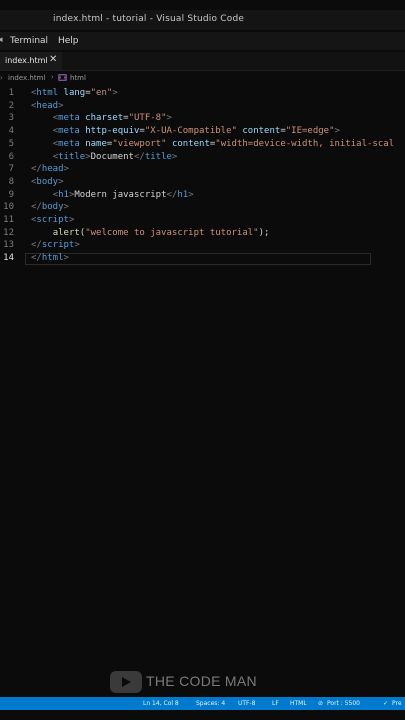 The image size is (405, 720). I want to click on menu-item-help: Help, so click(68, 41).